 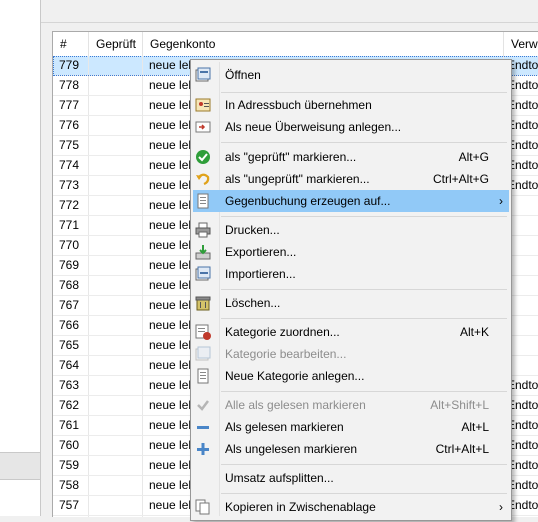 I want to click on plus-icon, so click(x=203, y=449).